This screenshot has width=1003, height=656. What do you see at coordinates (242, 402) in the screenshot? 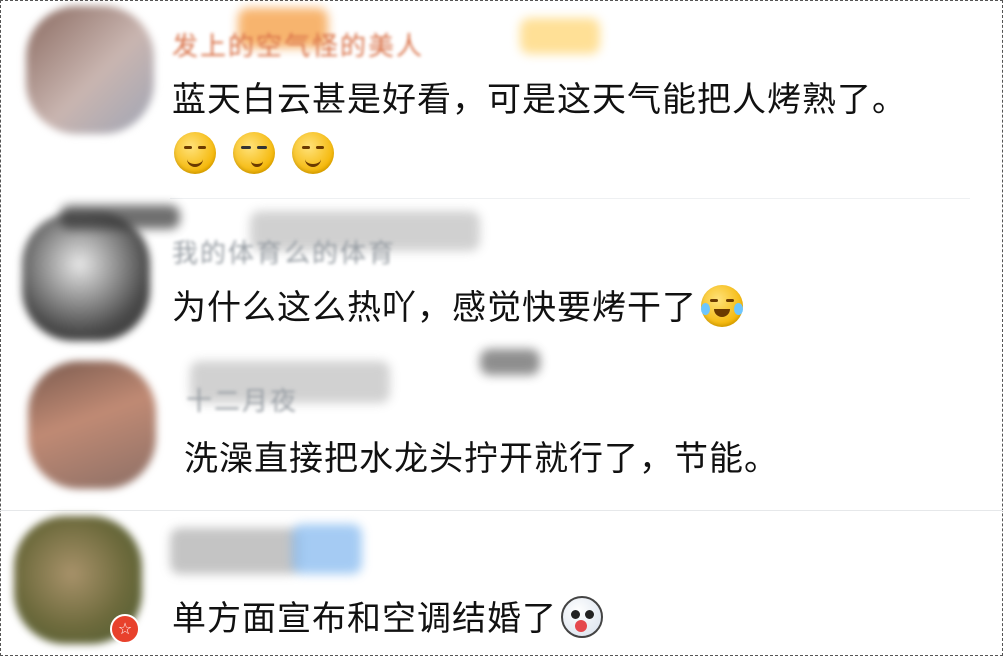
I see `username: 十二月夜` at bounding box center [242, 402].